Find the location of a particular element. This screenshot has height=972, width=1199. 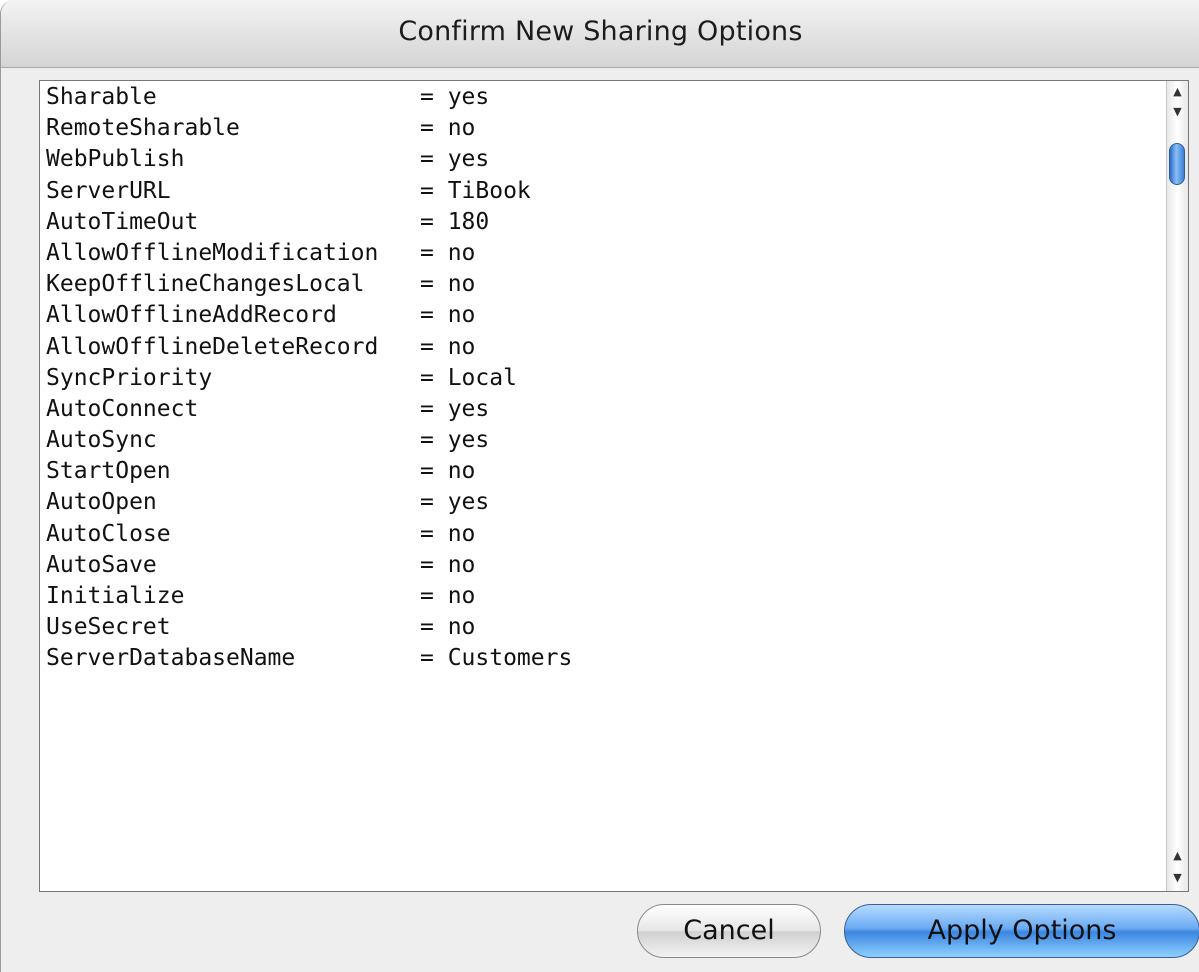

option-key: SyncPriority is located at coordinates (129, 377).